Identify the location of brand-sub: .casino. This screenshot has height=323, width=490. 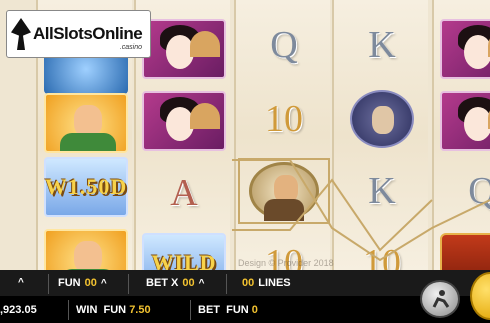
(130, 47).